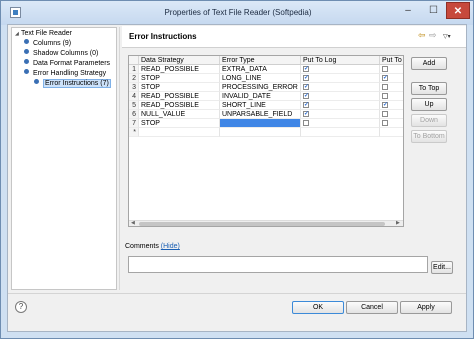 Image resolution: width=474 pixels, height=339 pixels. Describe the element at coordinates (372, 307) in the screenshot. I see `cancel-button: Cancel` at that location.